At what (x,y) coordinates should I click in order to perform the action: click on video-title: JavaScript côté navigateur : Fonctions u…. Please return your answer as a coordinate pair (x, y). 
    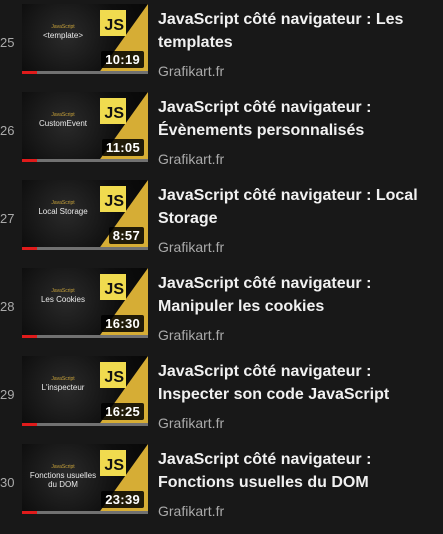
    Looking at the image, I should click on (298, 471).